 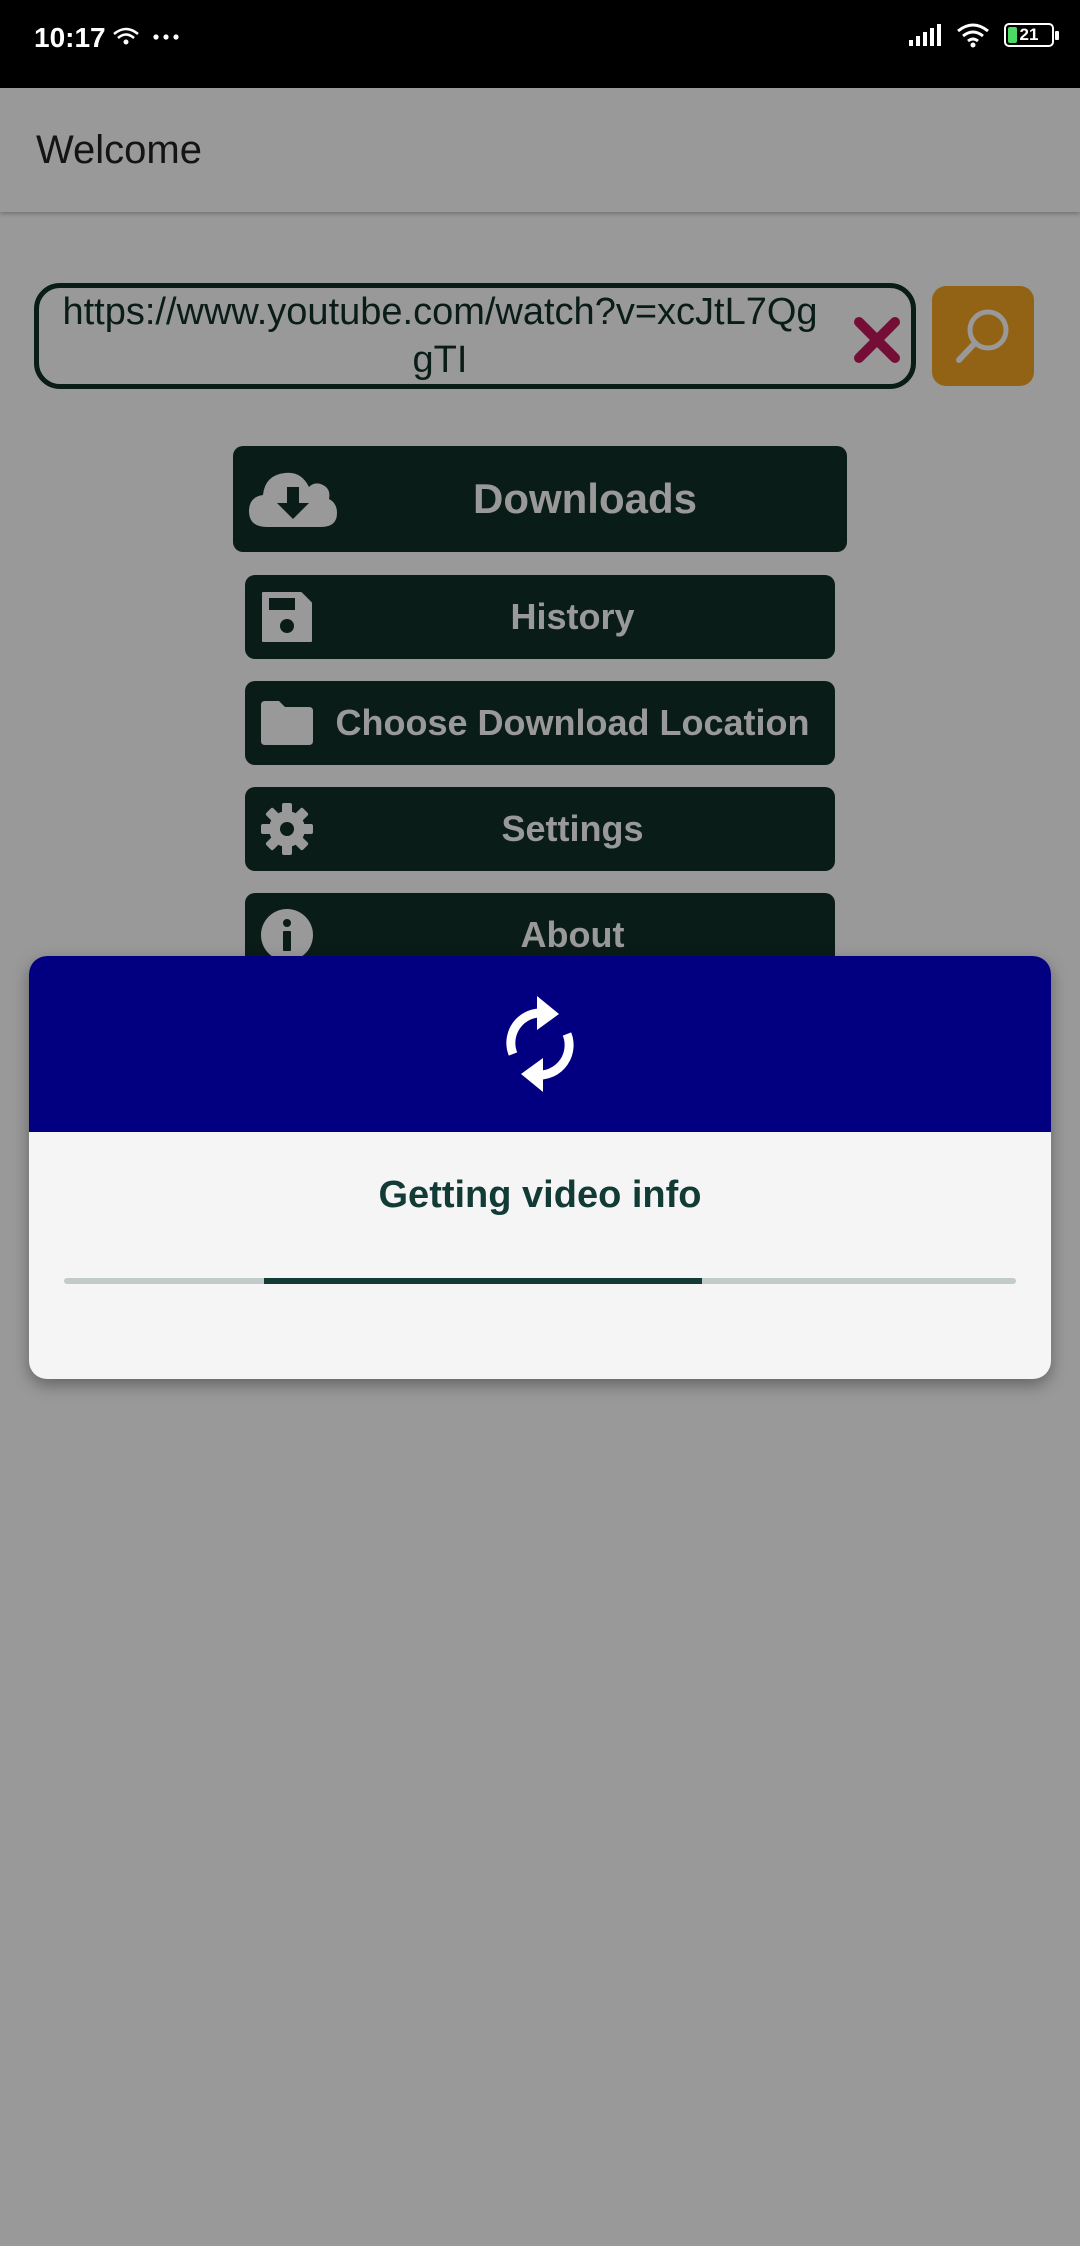 I want to click on status-right-icons: 21, so click(x=983, y=35).